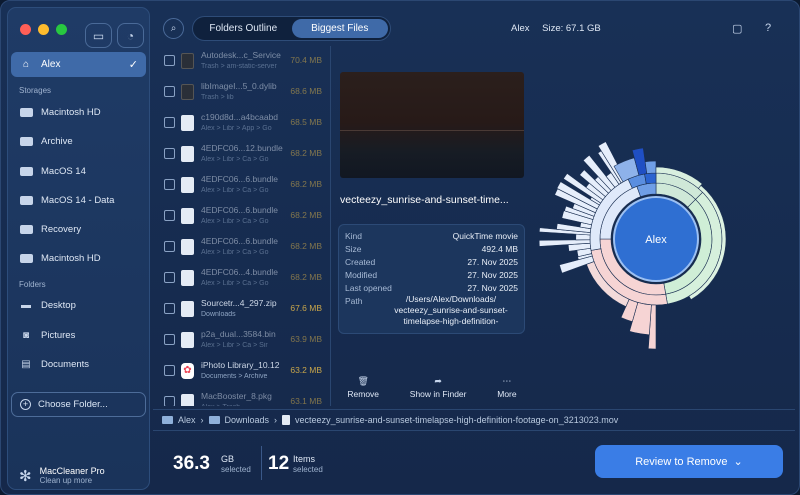 This screenshot has width=800, height=495. I want to click on file-row: MacBooster_8.pkg Alex > Trash 63.1 MB, so click(241, 396).